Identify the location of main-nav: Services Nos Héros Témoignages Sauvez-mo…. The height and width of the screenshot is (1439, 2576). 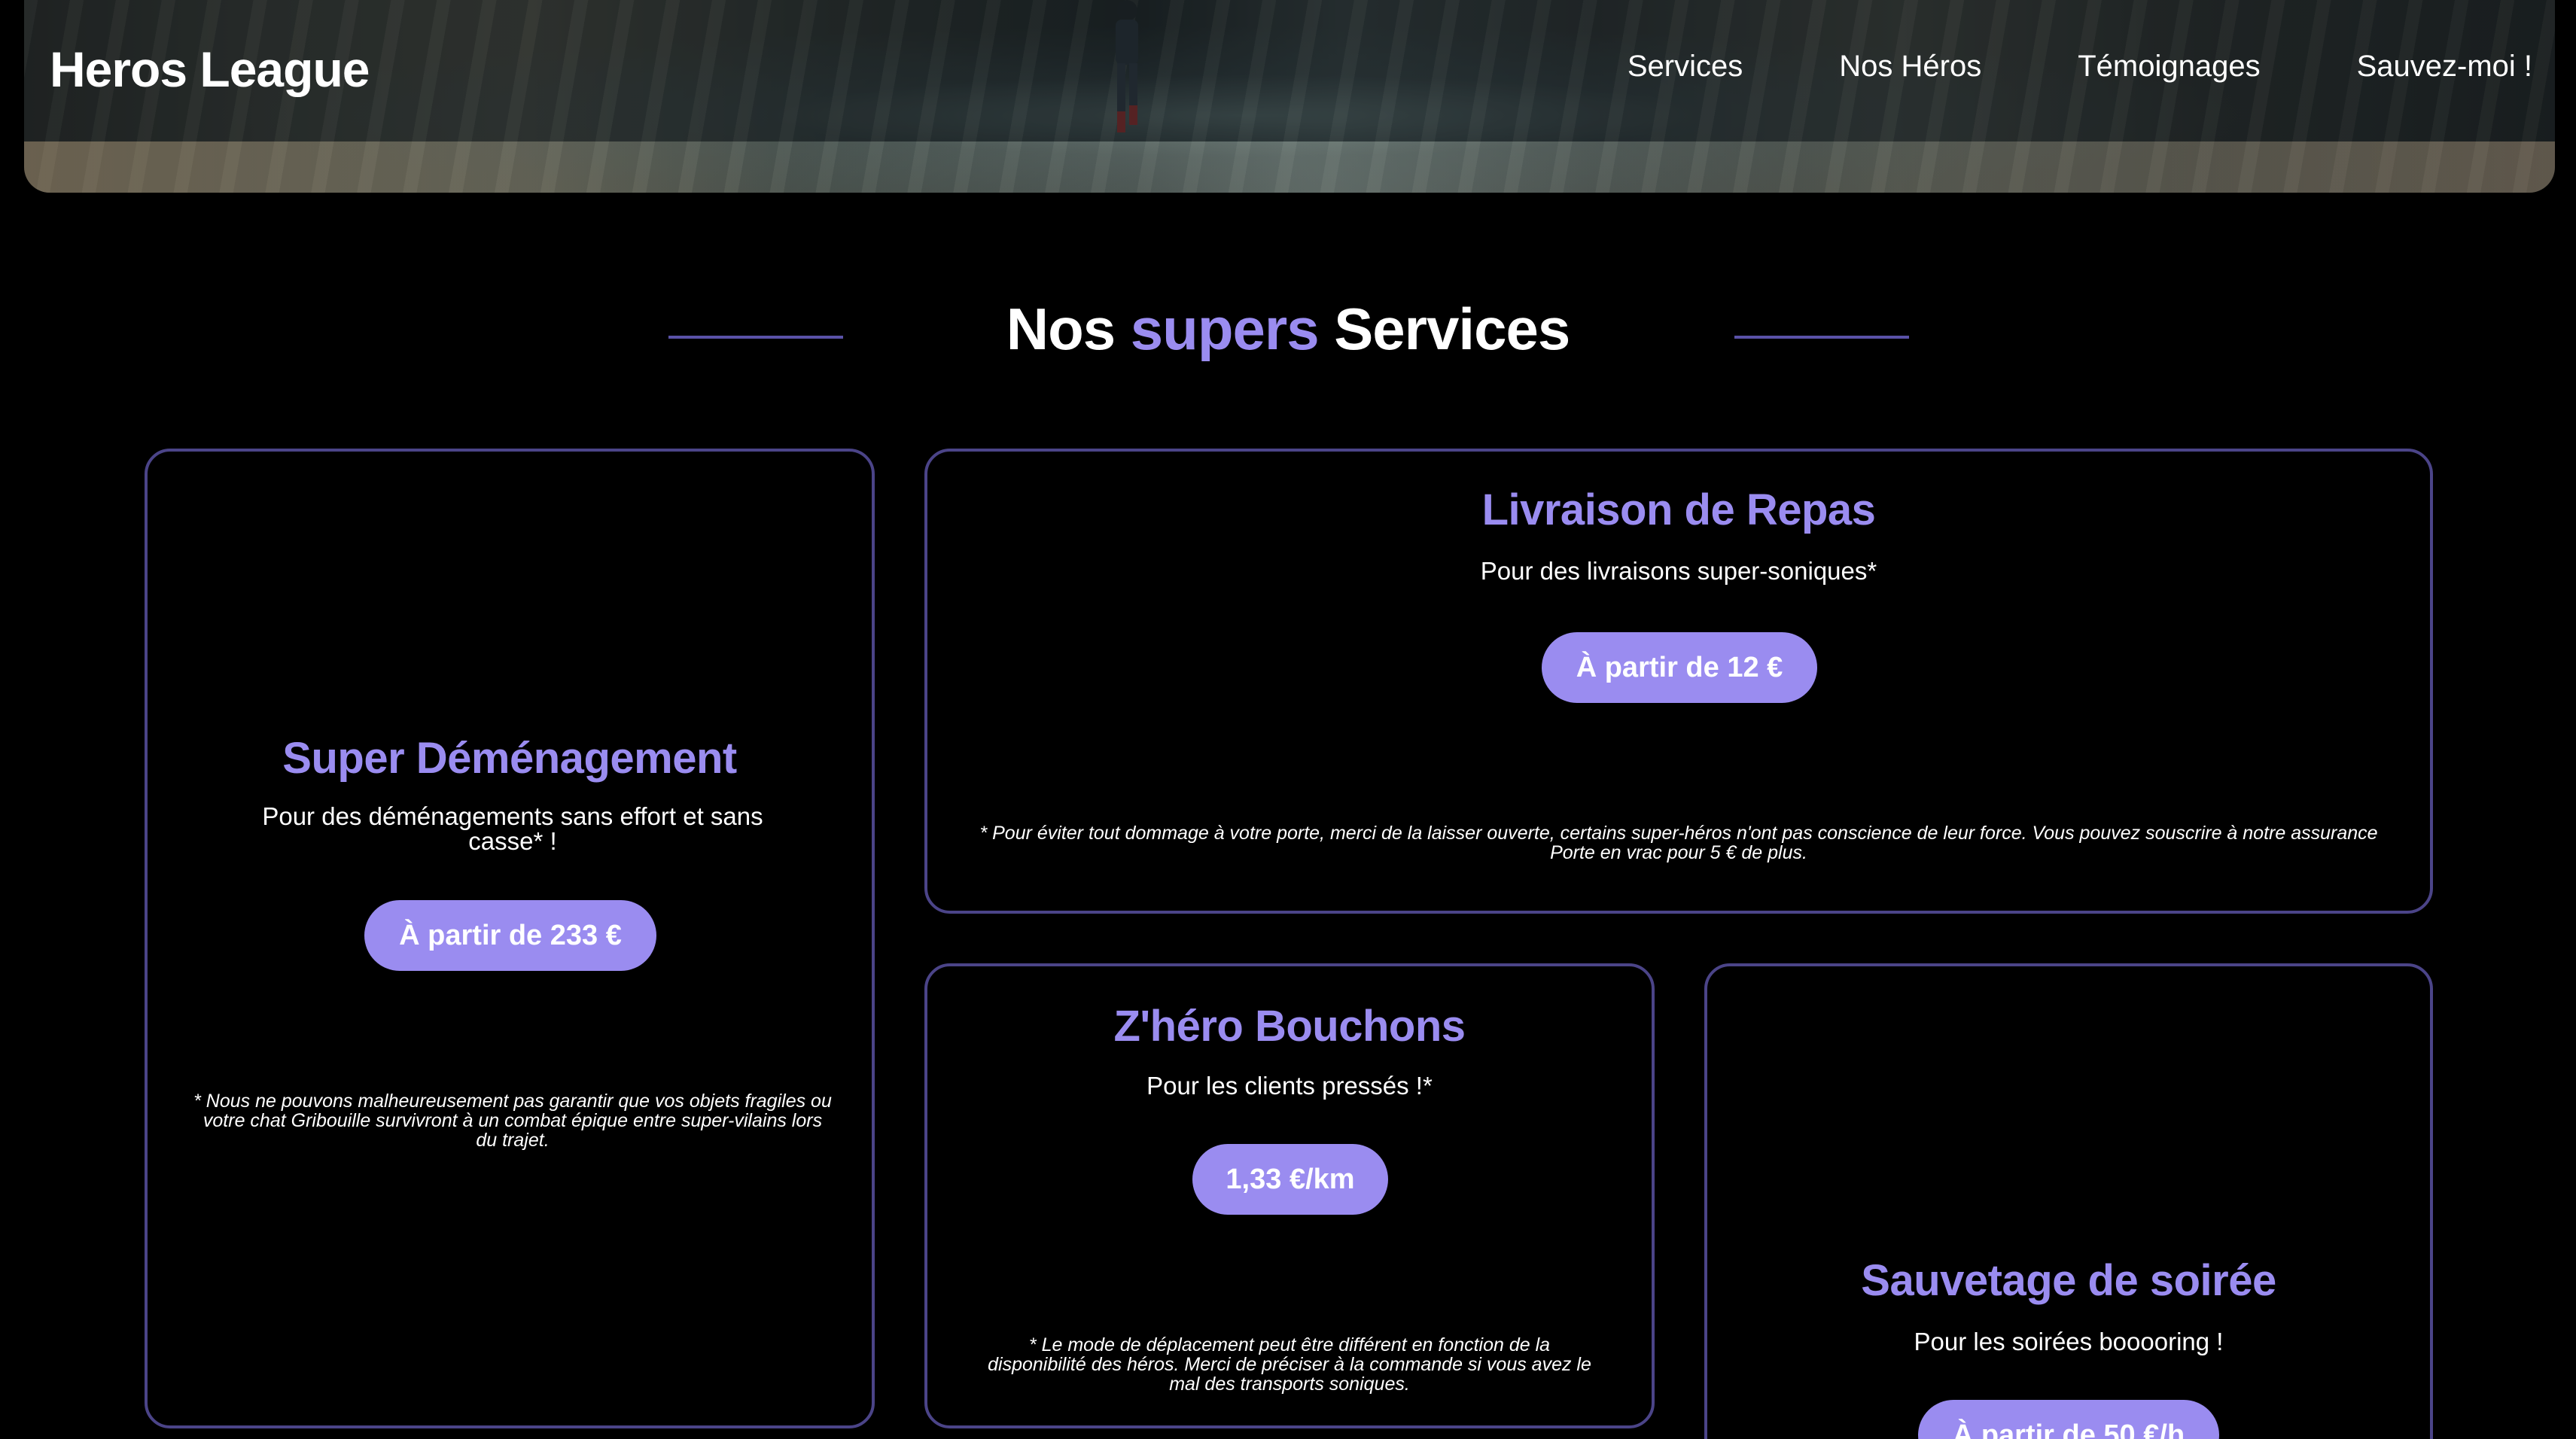
(2032, 67).